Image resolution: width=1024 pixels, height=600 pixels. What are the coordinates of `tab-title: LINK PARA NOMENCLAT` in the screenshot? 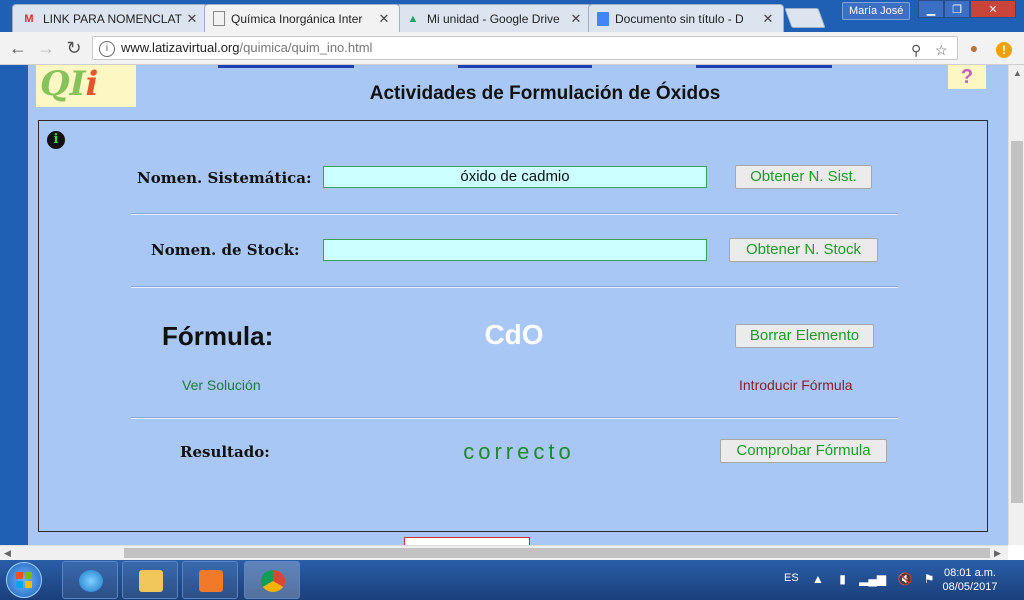 It's located at (112, 18).